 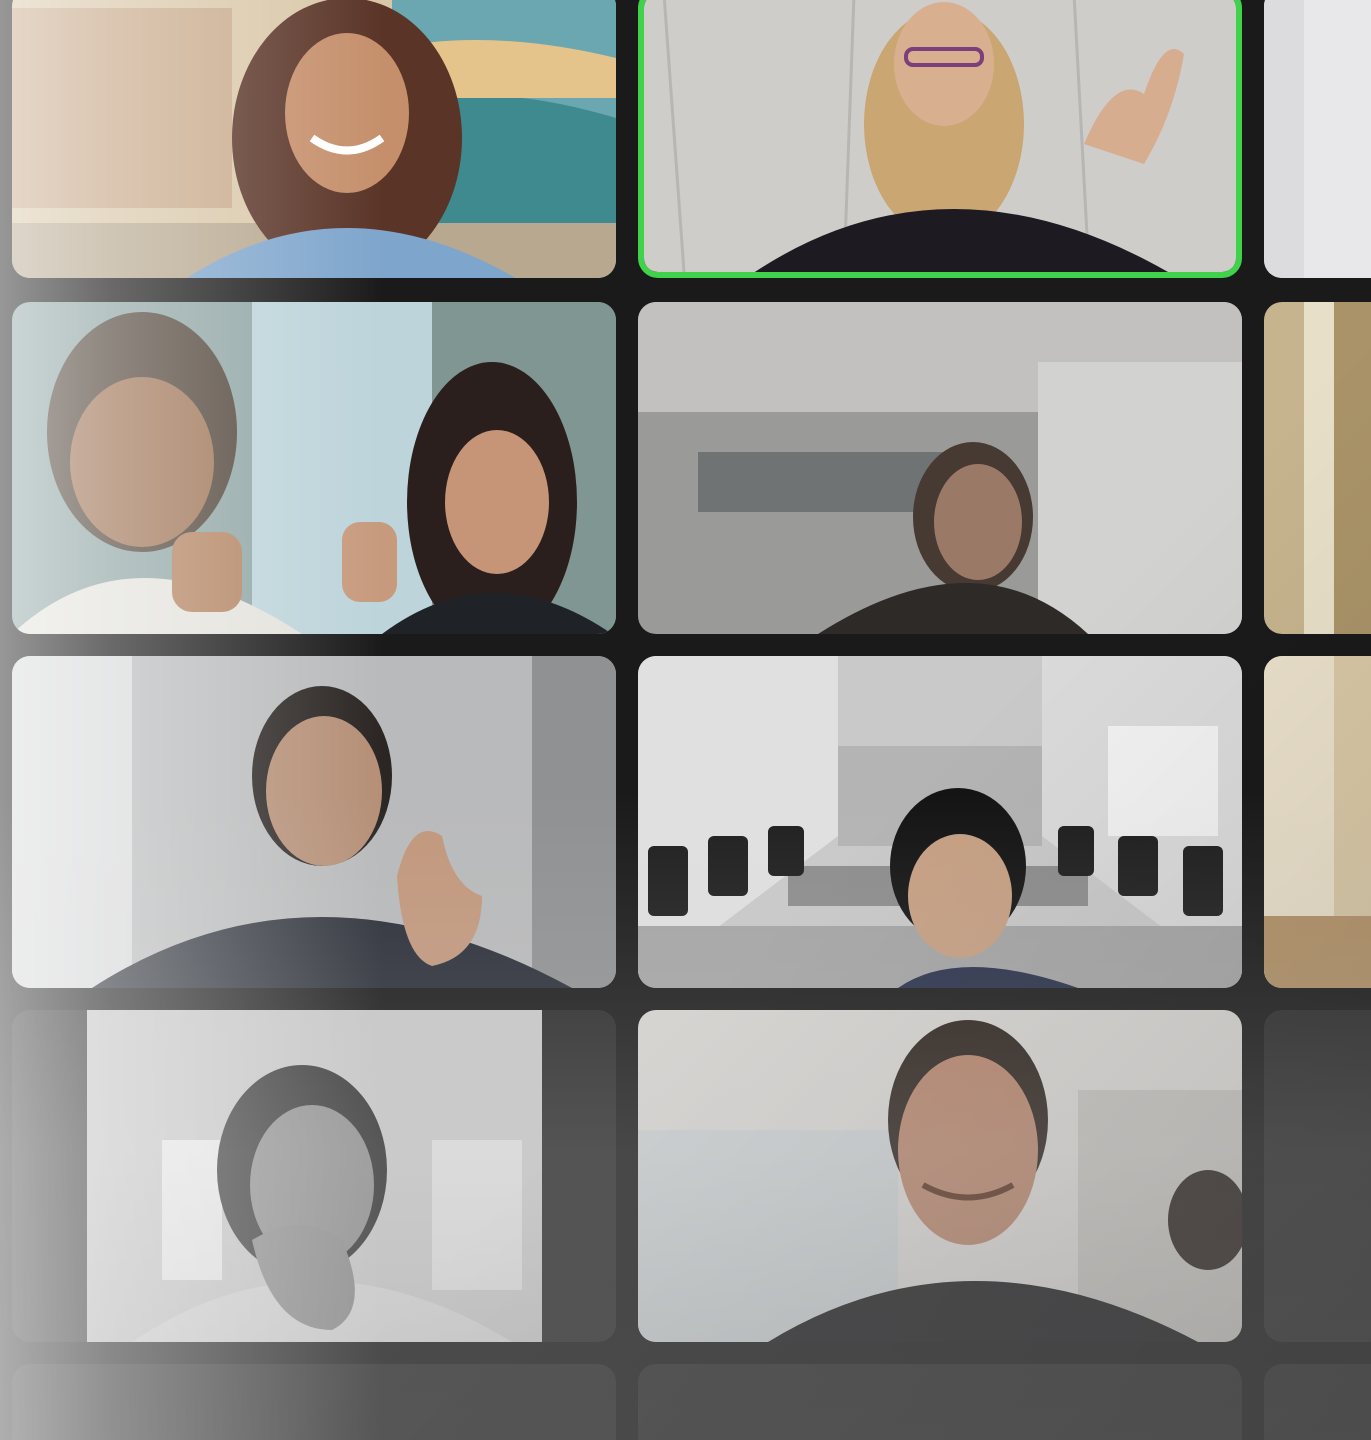 I want to click on participant-tile-active-speaker, so click(x=940, y=139).